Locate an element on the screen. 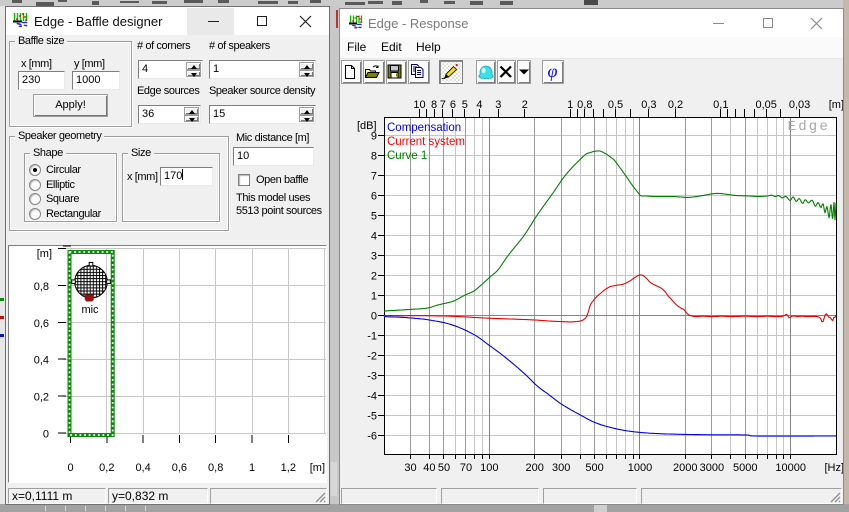 The image size is (849, 512). svg-text: 10000 is located at coordinates (790, 468).